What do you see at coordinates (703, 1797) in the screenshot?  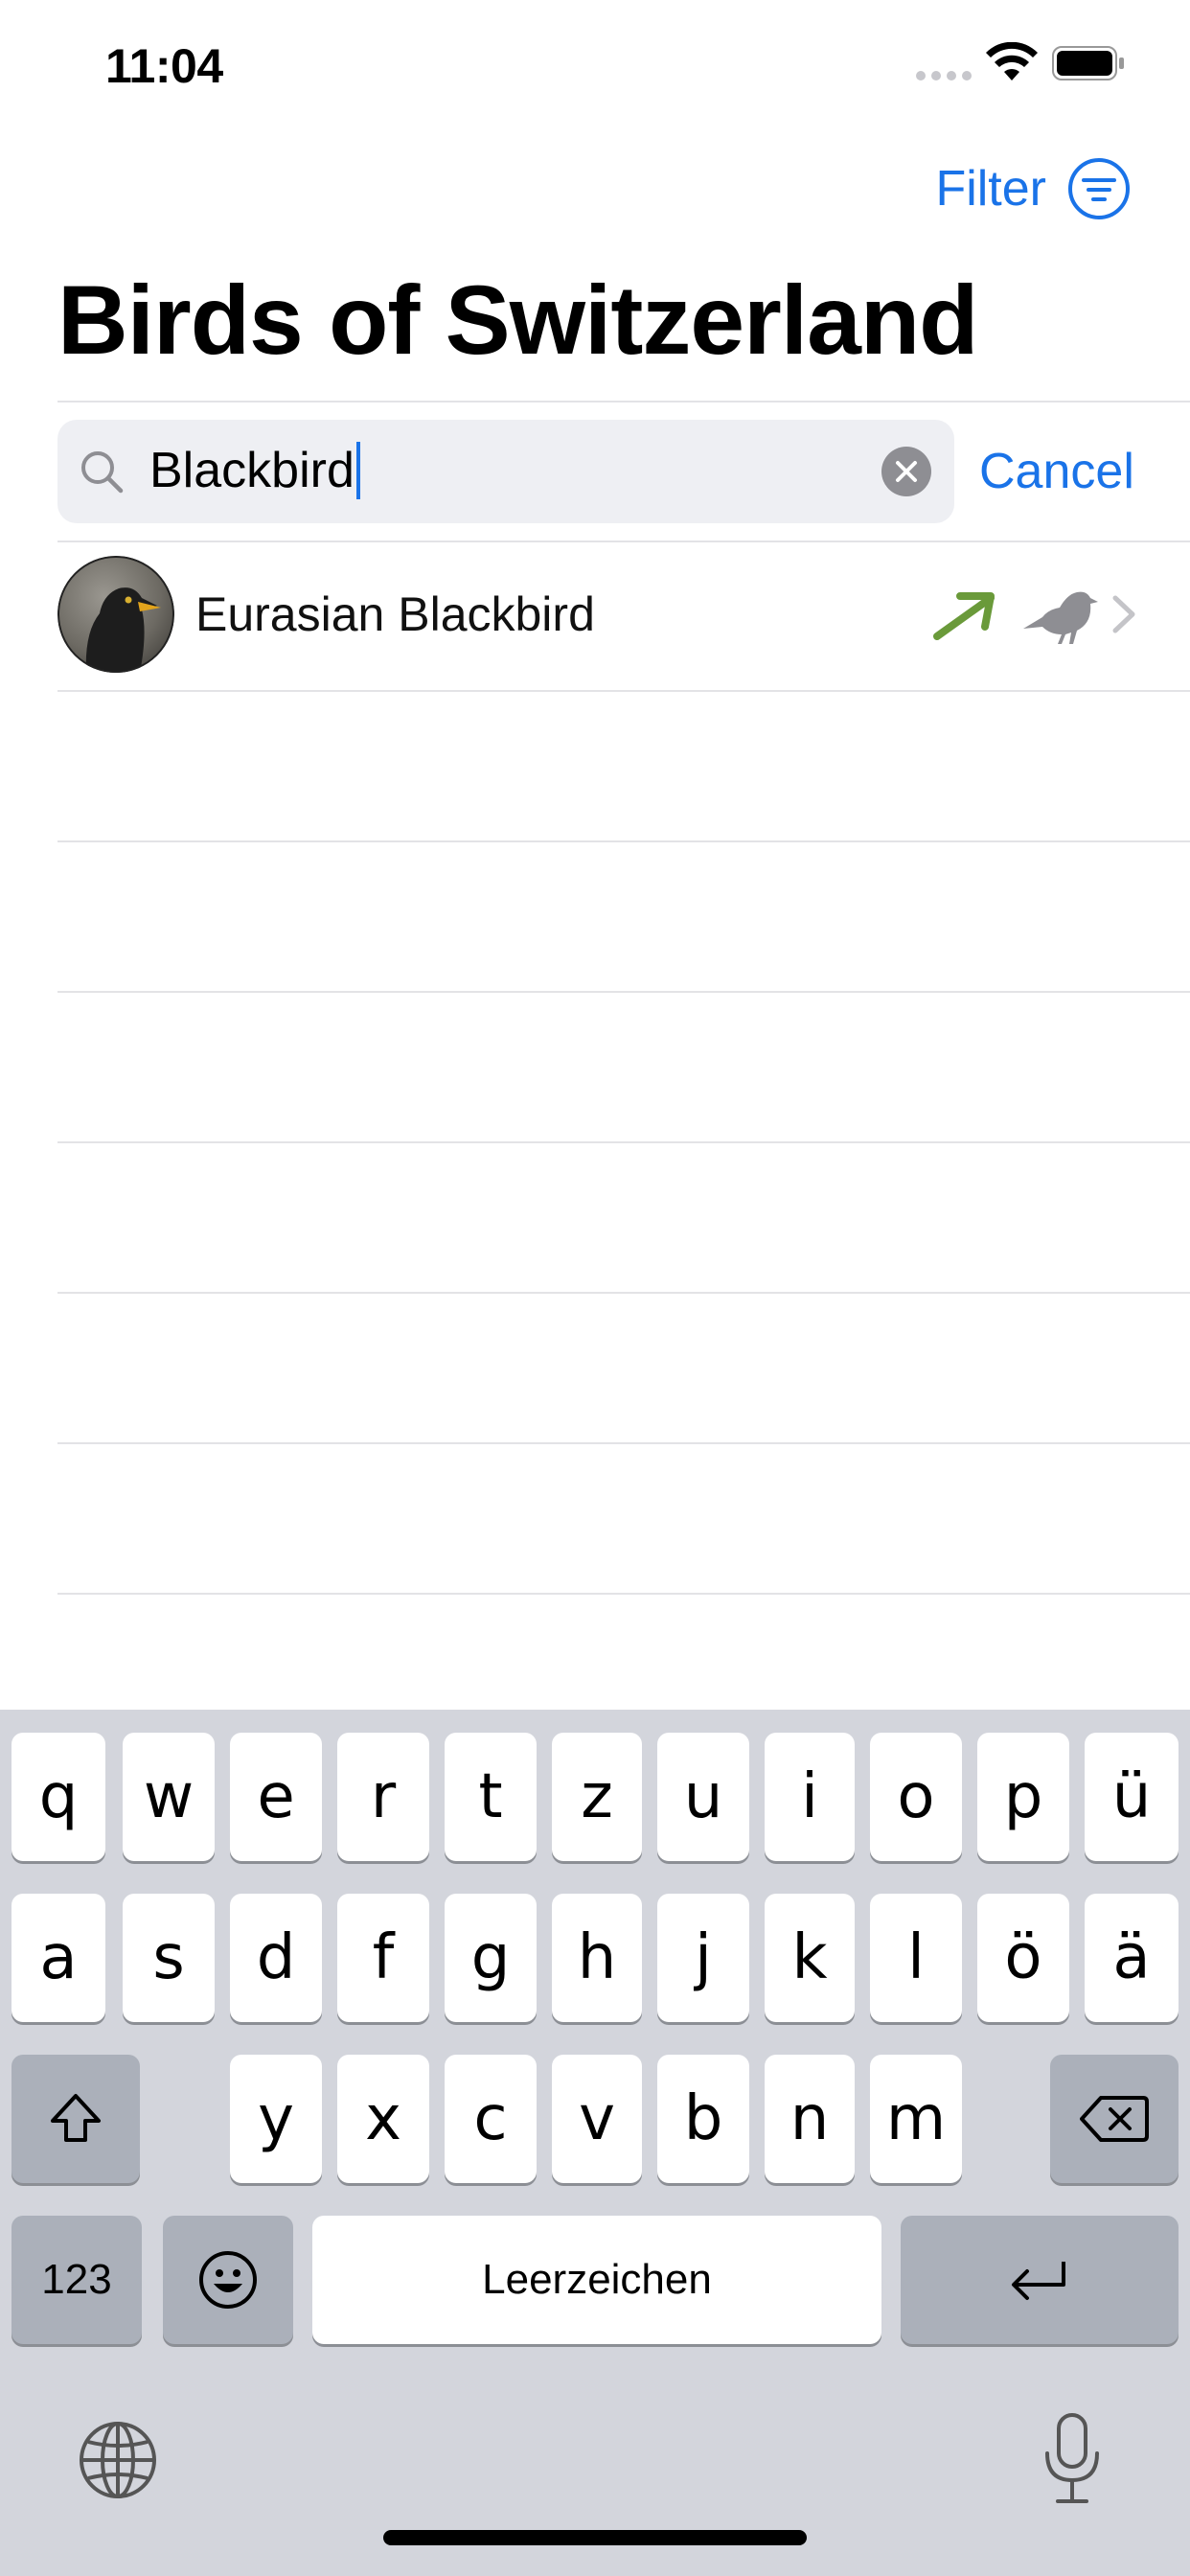 I see `key-u: u` at bounding box center [703, 1797].